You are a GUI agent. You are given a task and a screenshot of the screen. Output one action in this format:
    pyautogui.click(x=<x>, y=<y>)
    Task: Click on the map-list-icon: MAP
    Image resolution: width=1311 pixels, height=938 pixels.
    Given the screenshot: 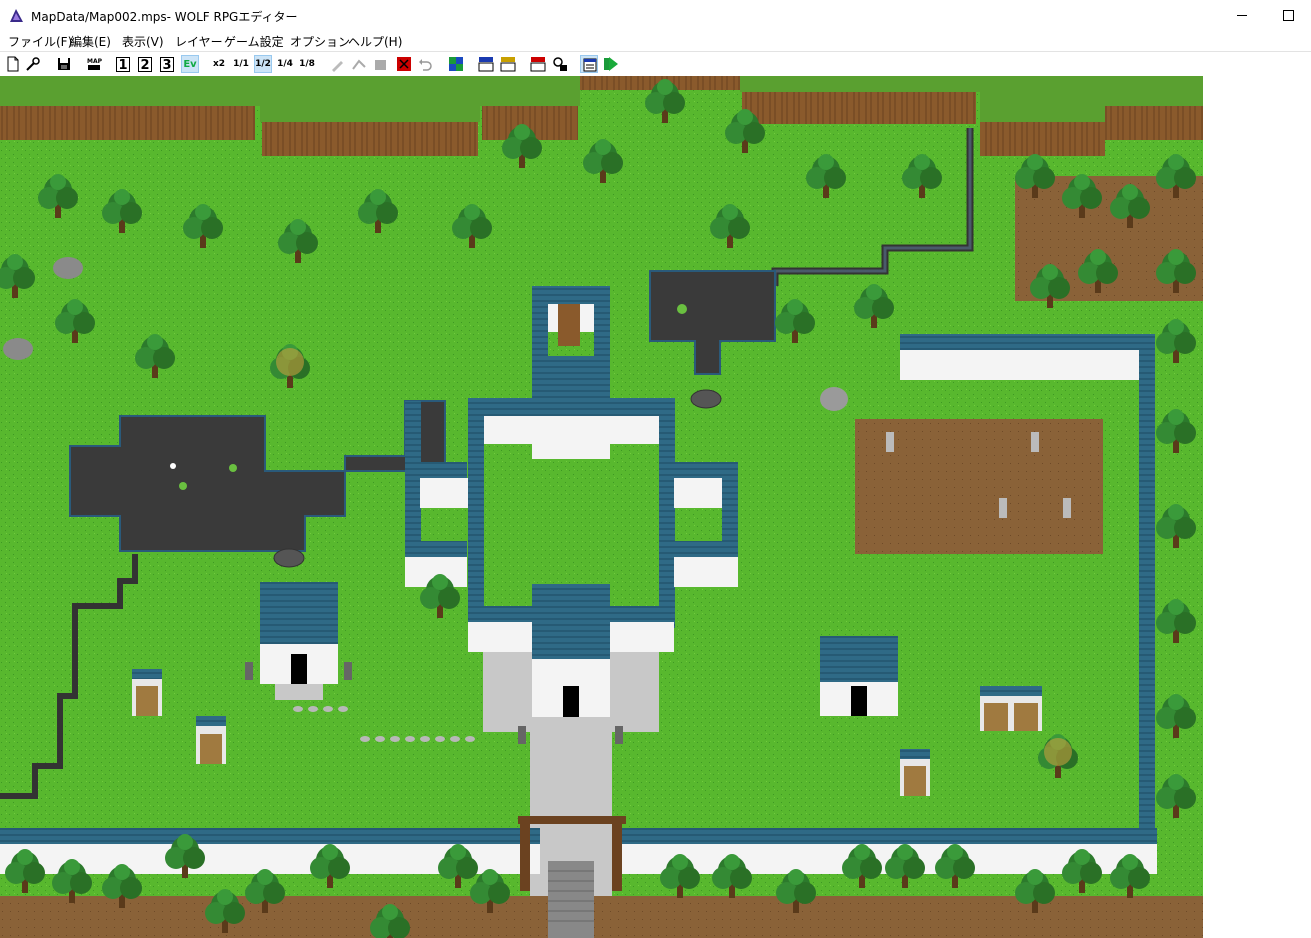 What is the action you would take?
    pyautogui.click(x=95, y=64)
    